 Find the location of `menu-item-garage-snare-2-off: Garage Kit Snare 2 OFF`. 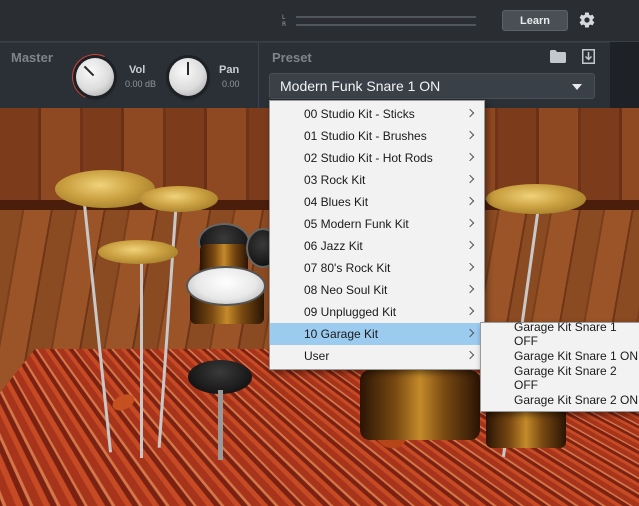

menu-item-garage-snare-2-off: Garage Kit Snare 2 OFF is located at coordinates (560, 378).